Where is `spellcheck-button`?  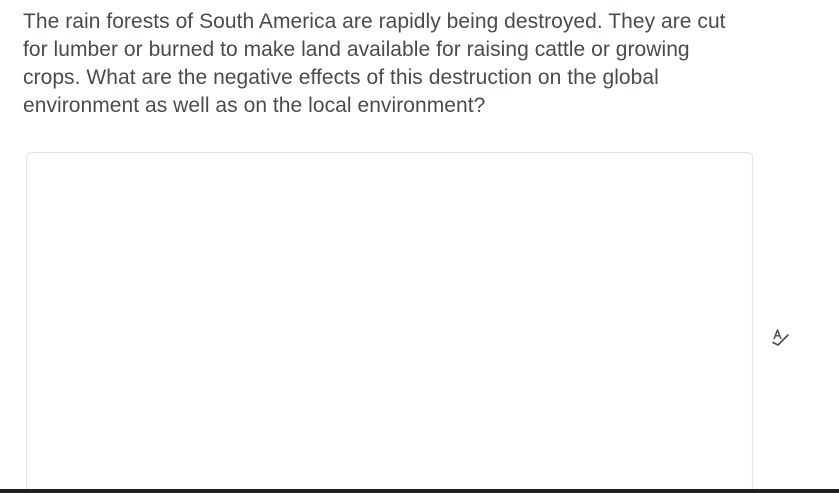 spellcheck-button is located at coordinates (781, 338).